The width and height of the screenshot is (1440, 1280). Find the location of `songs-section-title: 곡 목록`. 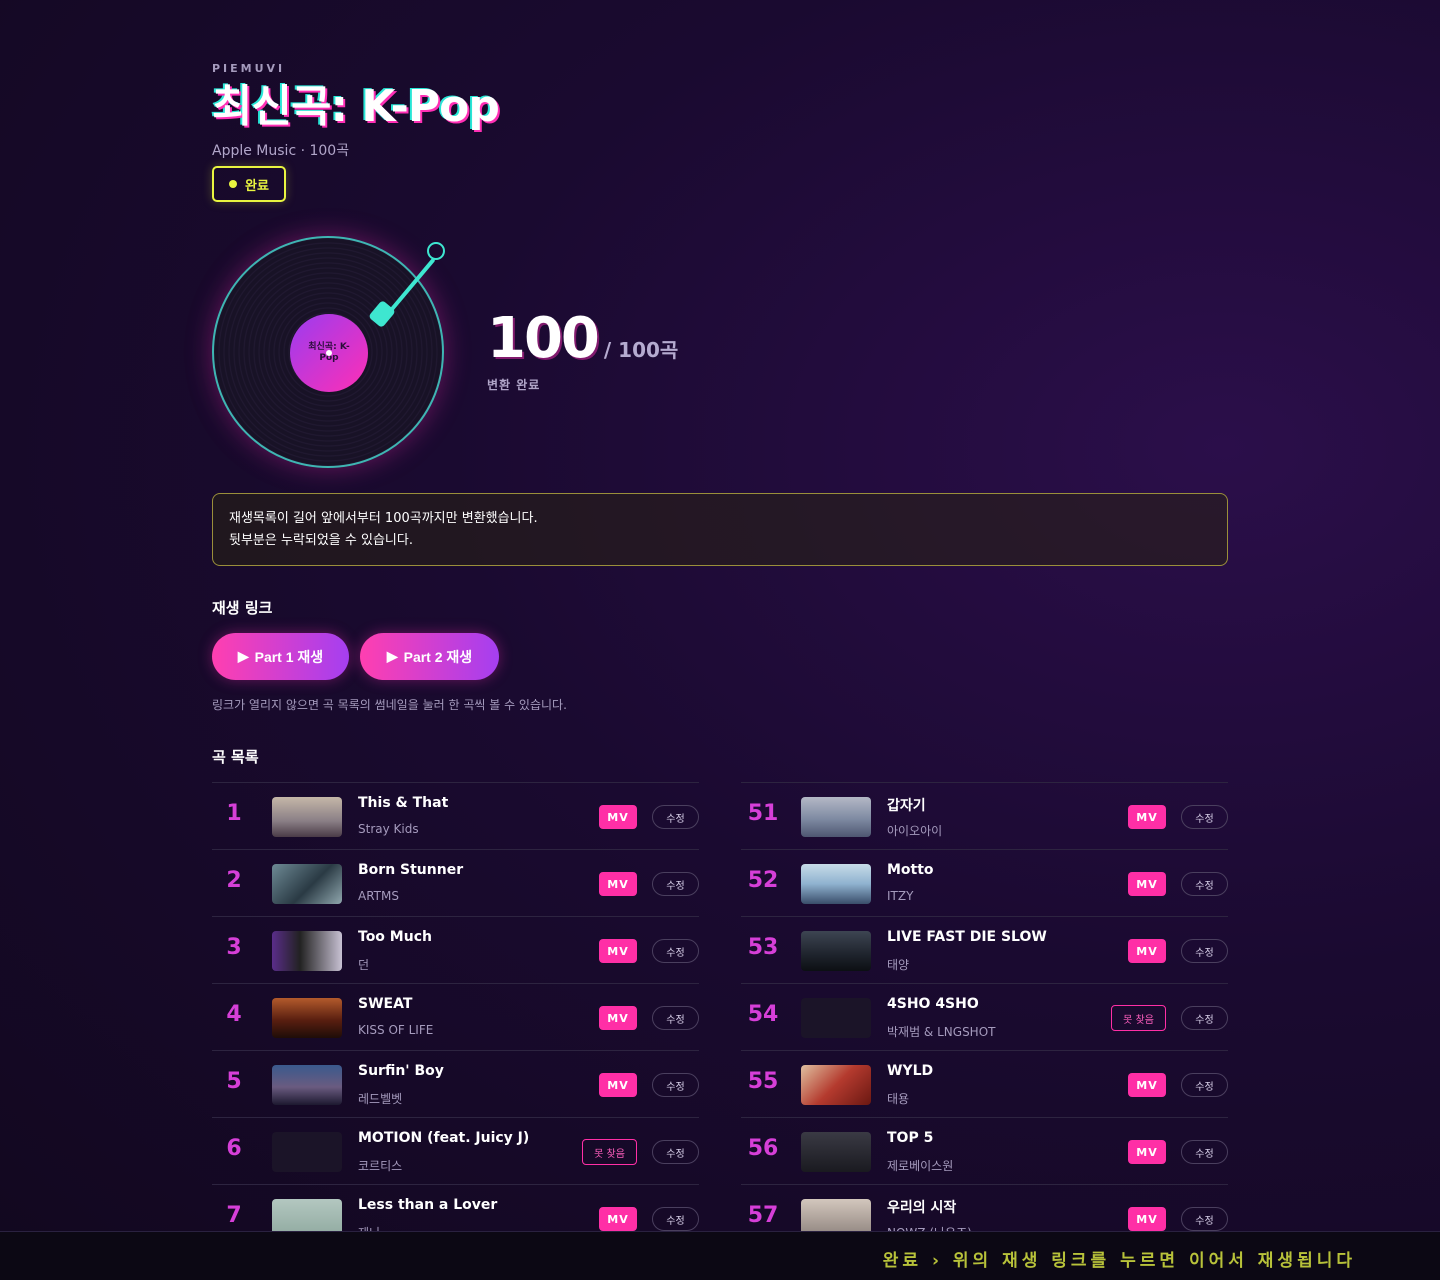

songs-section-title: 곡 목록 is located at coordinates (235, 757).